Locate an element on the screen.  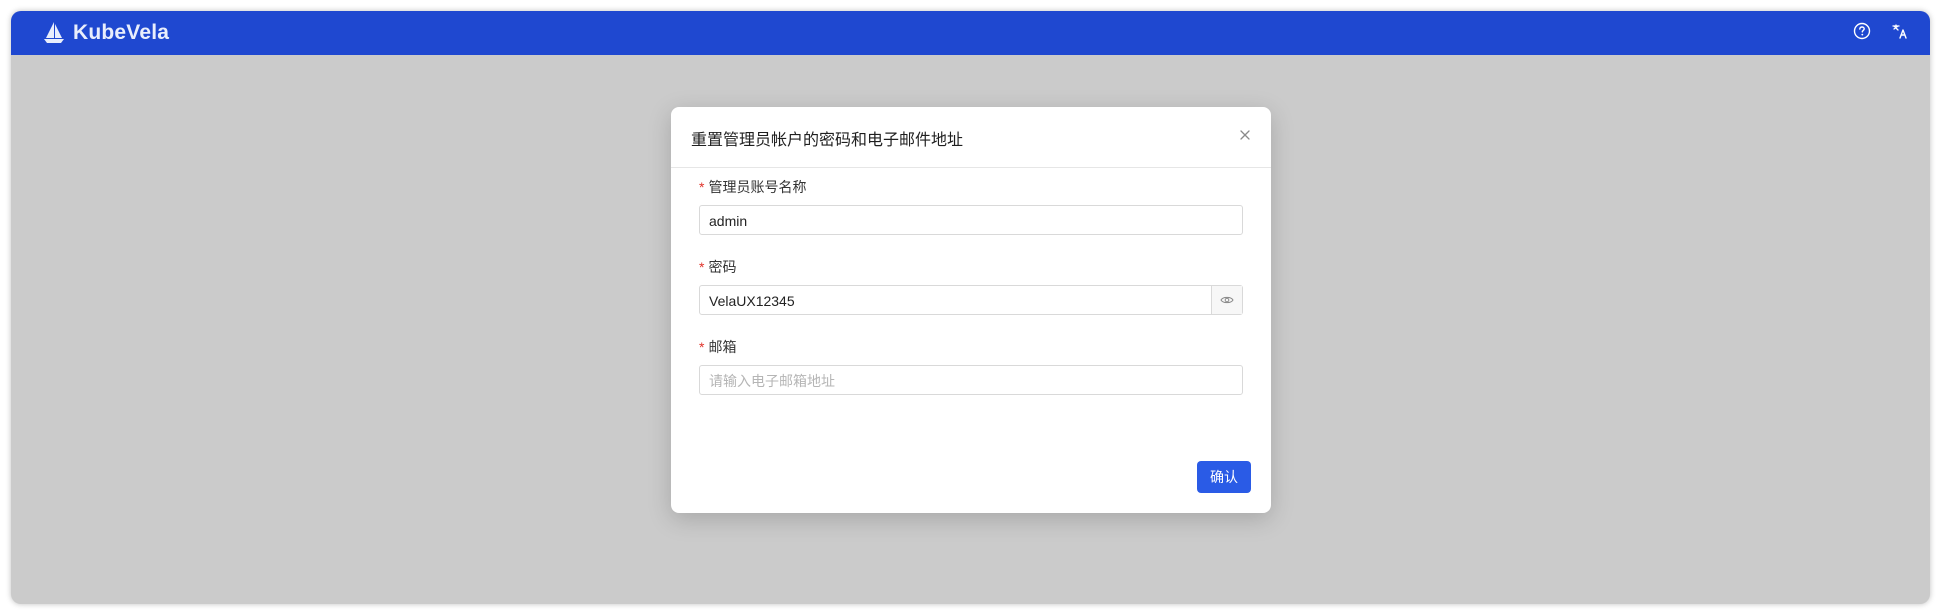
top-navigation-bar: KubeVela is located at coordinates (970, 33).